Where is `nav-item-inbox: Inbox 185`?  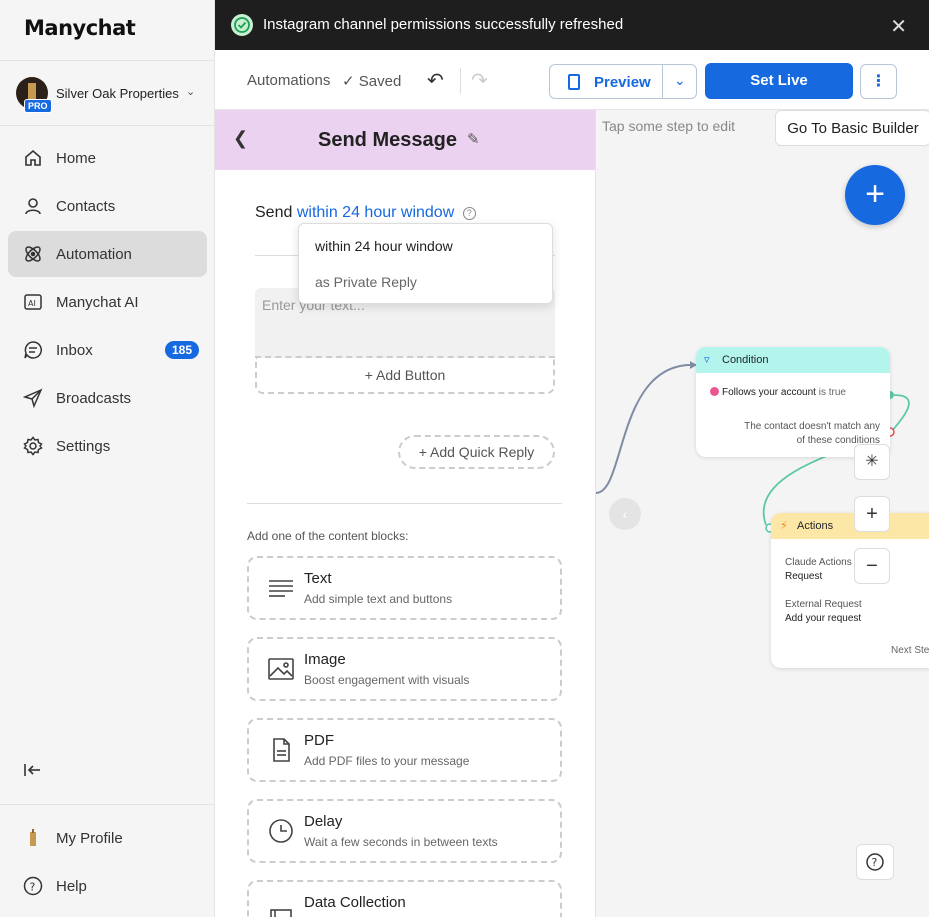
nav-item-inbox: Inbox 185 is located at coordinates (107, 350).